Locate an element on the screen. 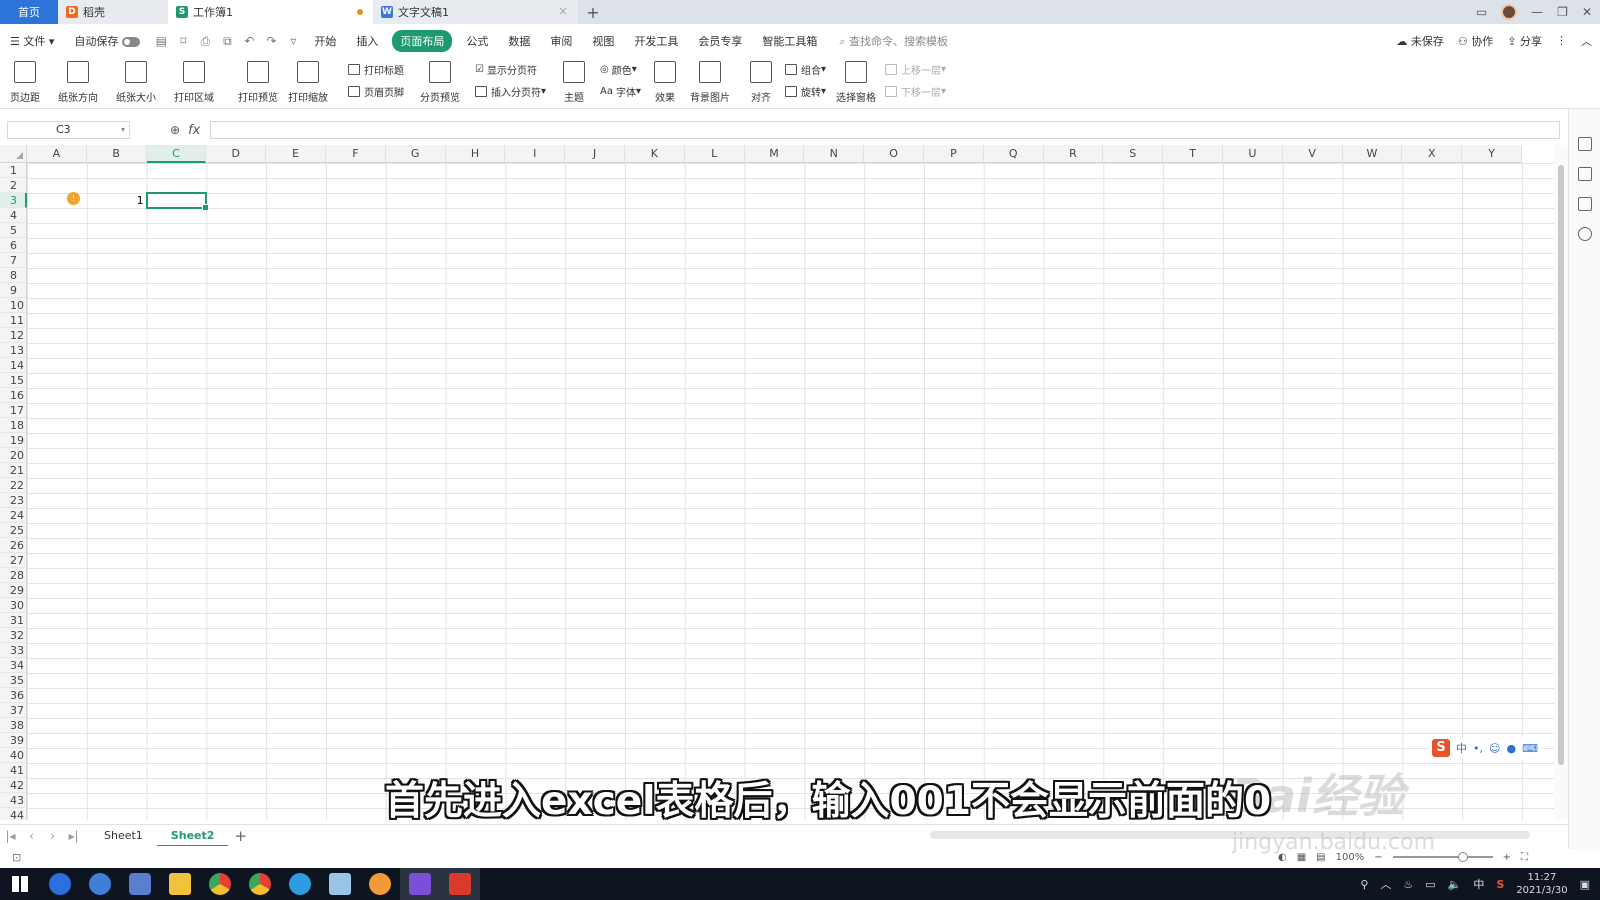 Image resolution: width=1600 pixels, height=900 pixels. row-header: 28 is located at coordinates (13, 575).